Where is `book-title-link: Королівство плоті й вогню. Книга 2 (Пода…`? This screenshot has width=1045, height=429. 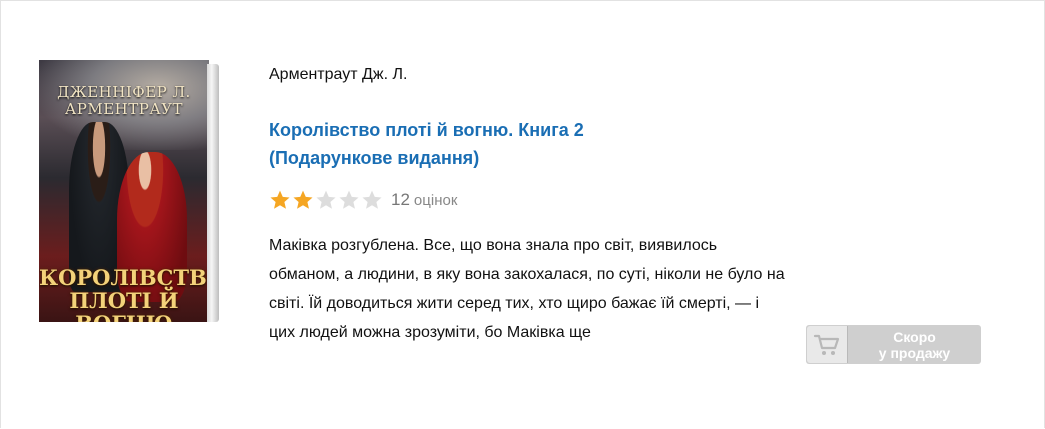
book-title-link: Королівство плоті й вогню. Книга 2 (Пода… is located at coordinates (479, 144).